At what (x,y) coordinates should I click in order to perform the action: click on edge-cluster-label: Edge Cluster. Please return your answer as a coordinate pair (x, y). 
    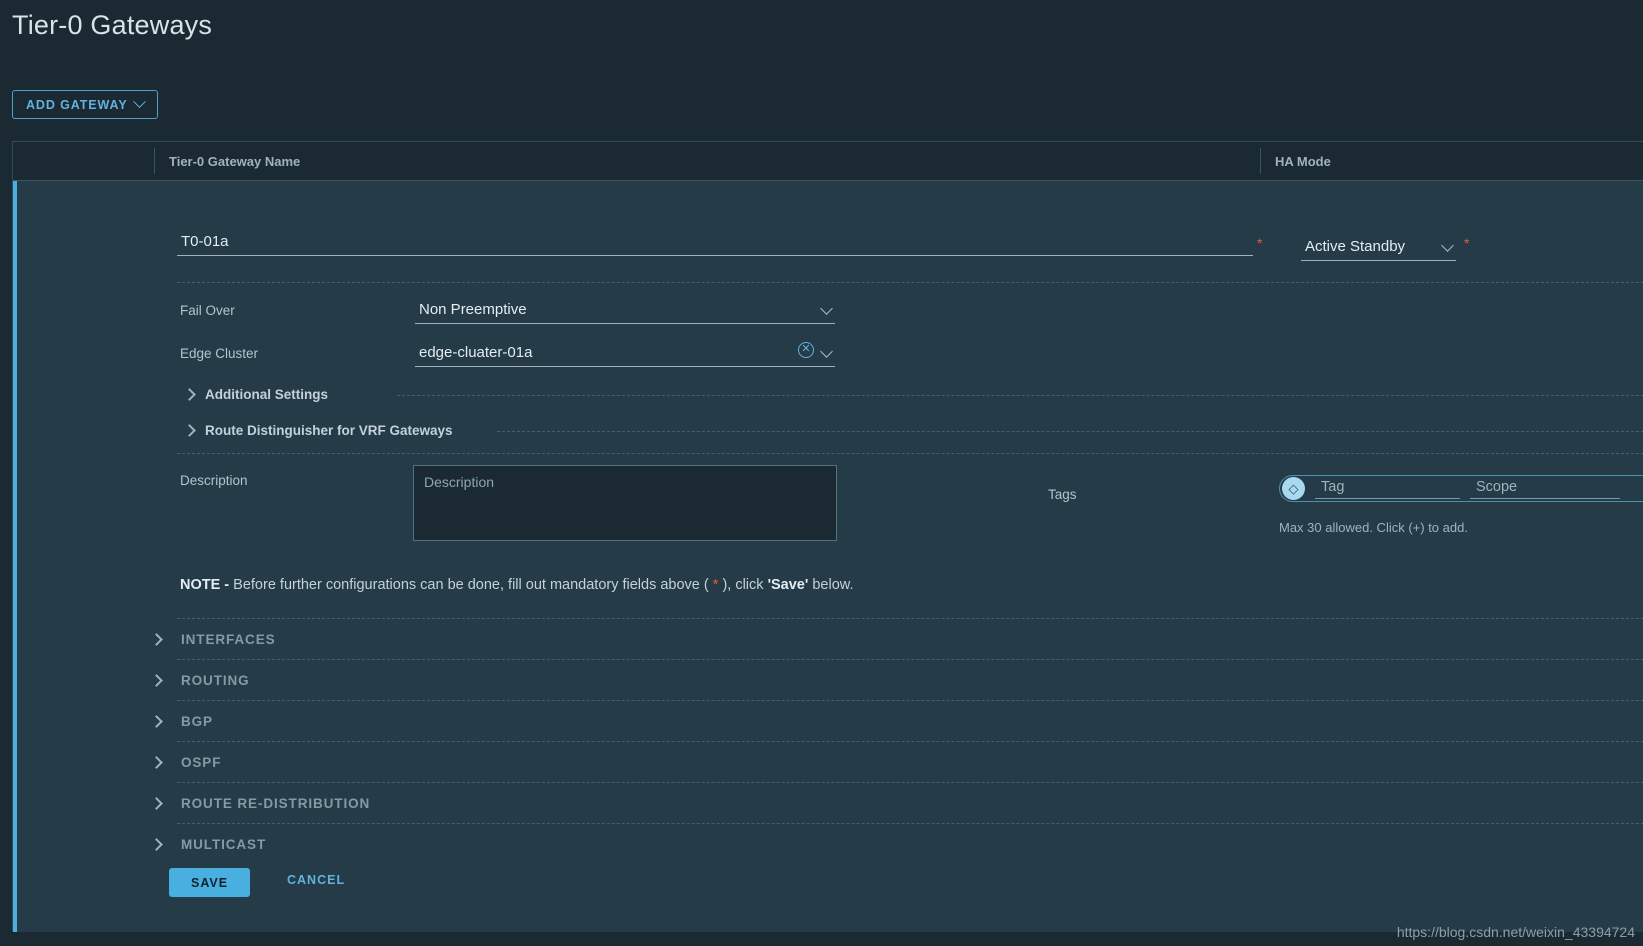
    Looking at the image, I should click on (219, 353).